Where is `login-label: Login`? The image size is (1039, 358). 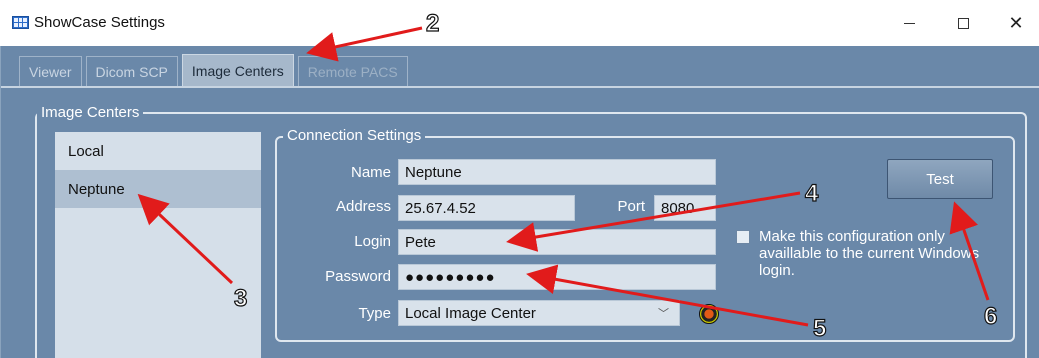 login-label: Login is located at coordinates (372, 241).